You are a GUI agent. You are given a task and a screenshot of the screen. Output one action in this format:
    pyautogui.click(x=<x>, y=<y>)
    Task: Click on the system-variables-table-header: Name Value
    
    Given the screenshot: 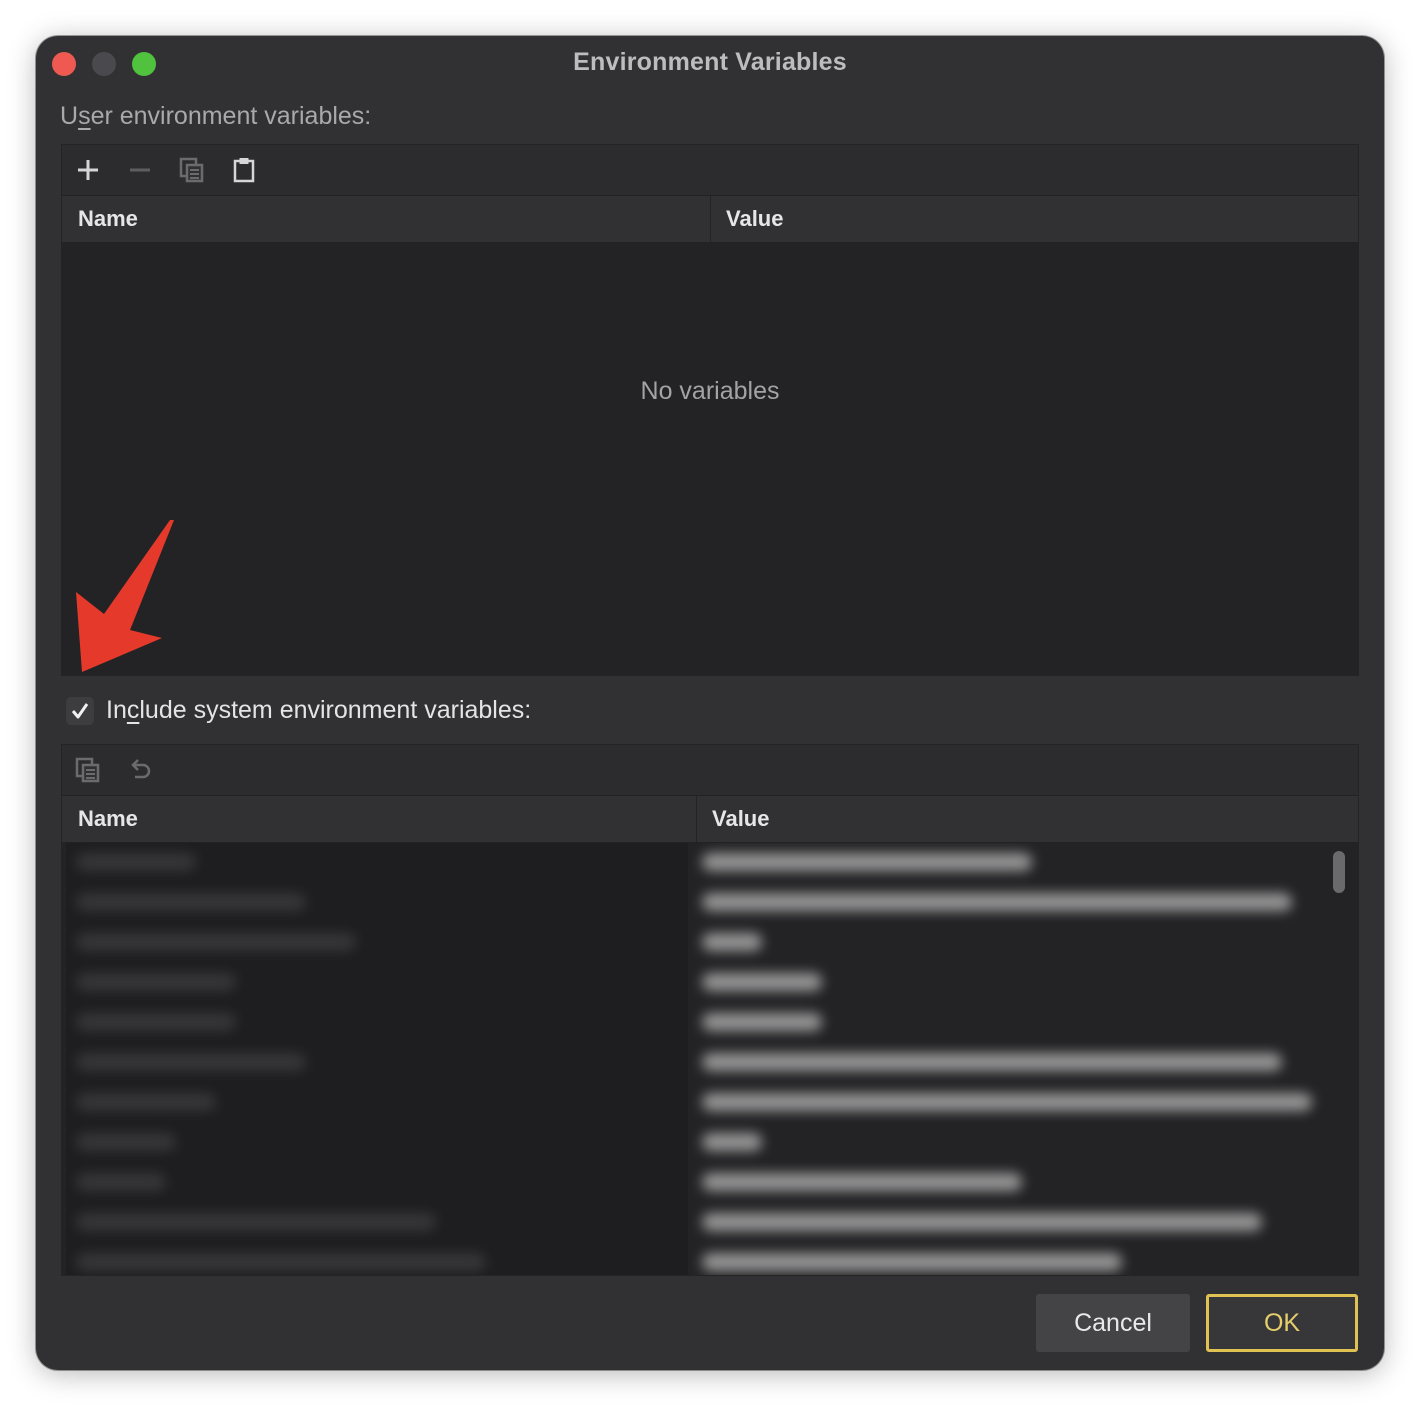 What is the action you would take?
    pyautogui.click(x=710, y=819)
    